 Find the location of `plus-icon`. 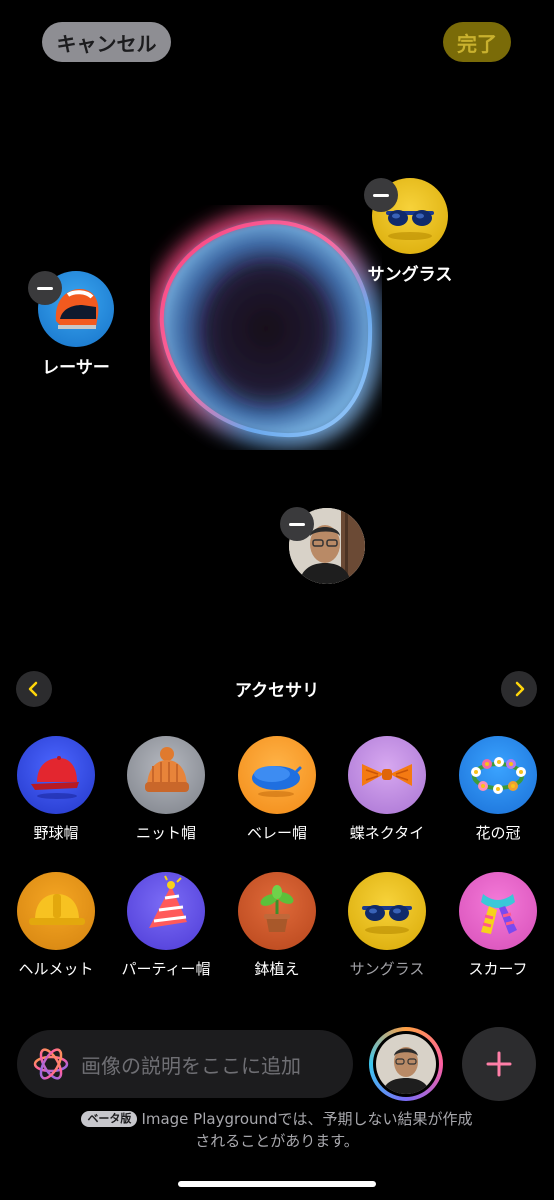

plus-icon is located at coordinates (499, 1064).